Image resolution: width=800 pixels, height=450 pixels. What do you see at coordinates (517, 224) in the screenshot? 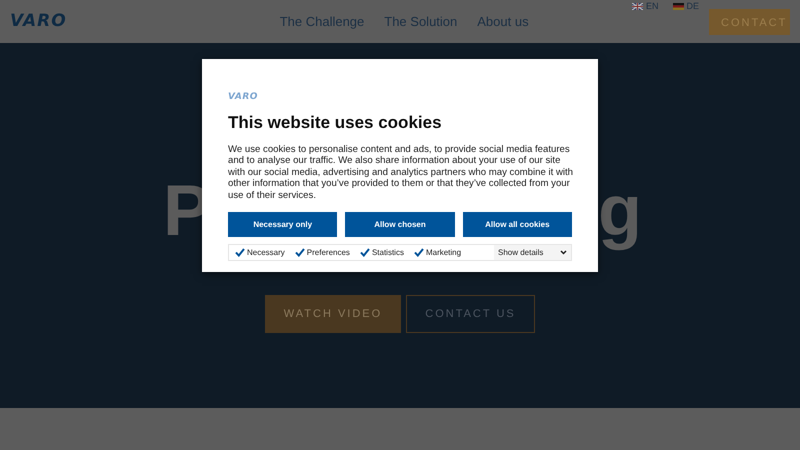
I see `consent-button: Allow all cookies` at bounding box center [517, 224].